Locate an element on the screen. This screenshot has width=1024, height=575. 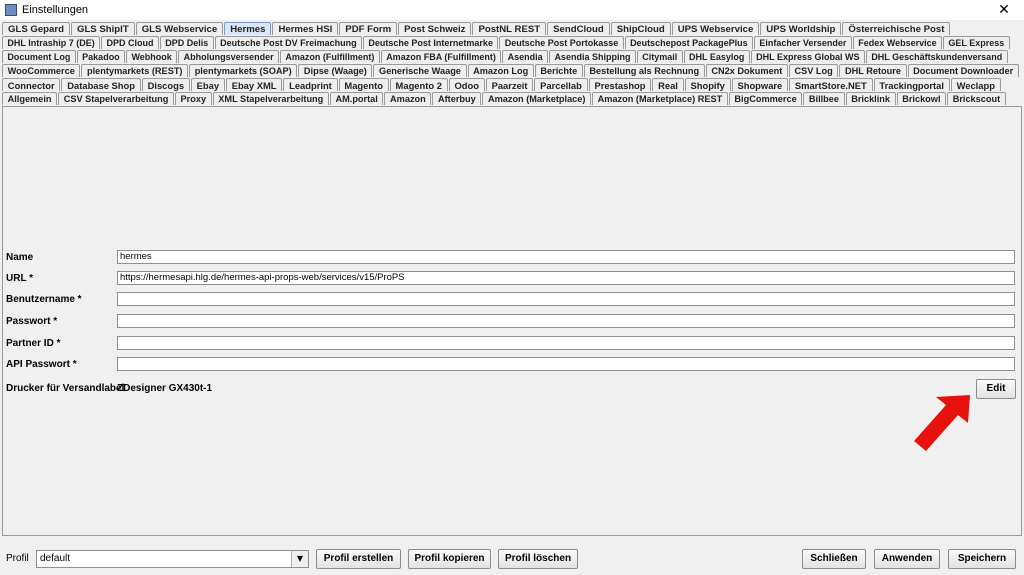
tab-bestellung-als-rechnung: Bestellung als Rechnung is located at coordinates (644, 70).